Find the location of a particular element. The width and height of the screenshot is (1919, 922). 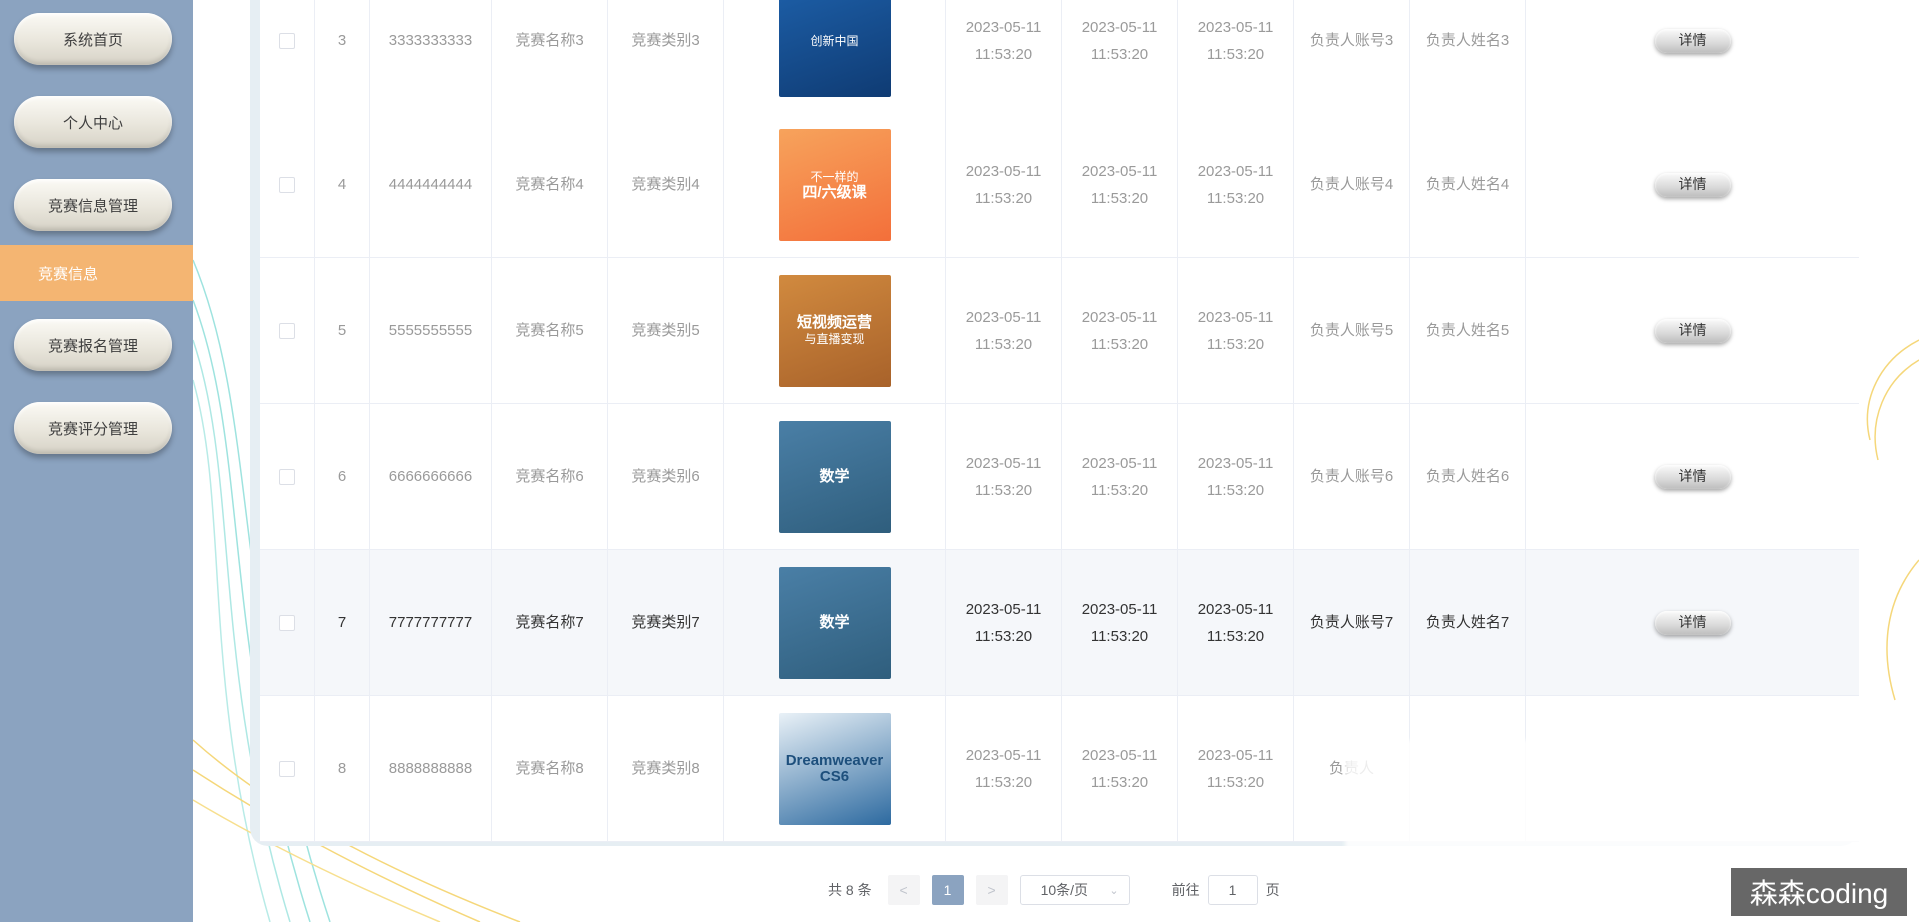

cover-image: 数学 is located at coordinates (834, 476).